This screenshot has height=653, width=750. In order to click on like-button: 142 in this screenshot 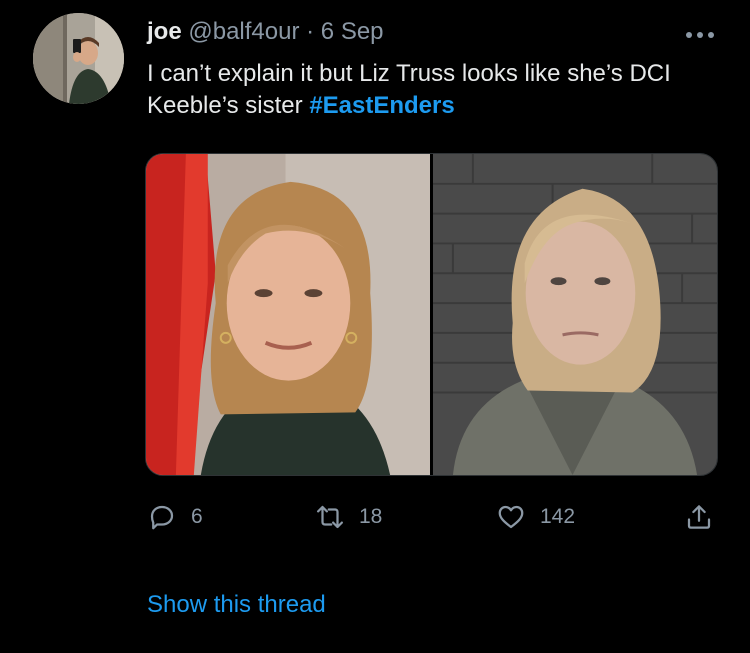, I will do `click(535, 517)`.